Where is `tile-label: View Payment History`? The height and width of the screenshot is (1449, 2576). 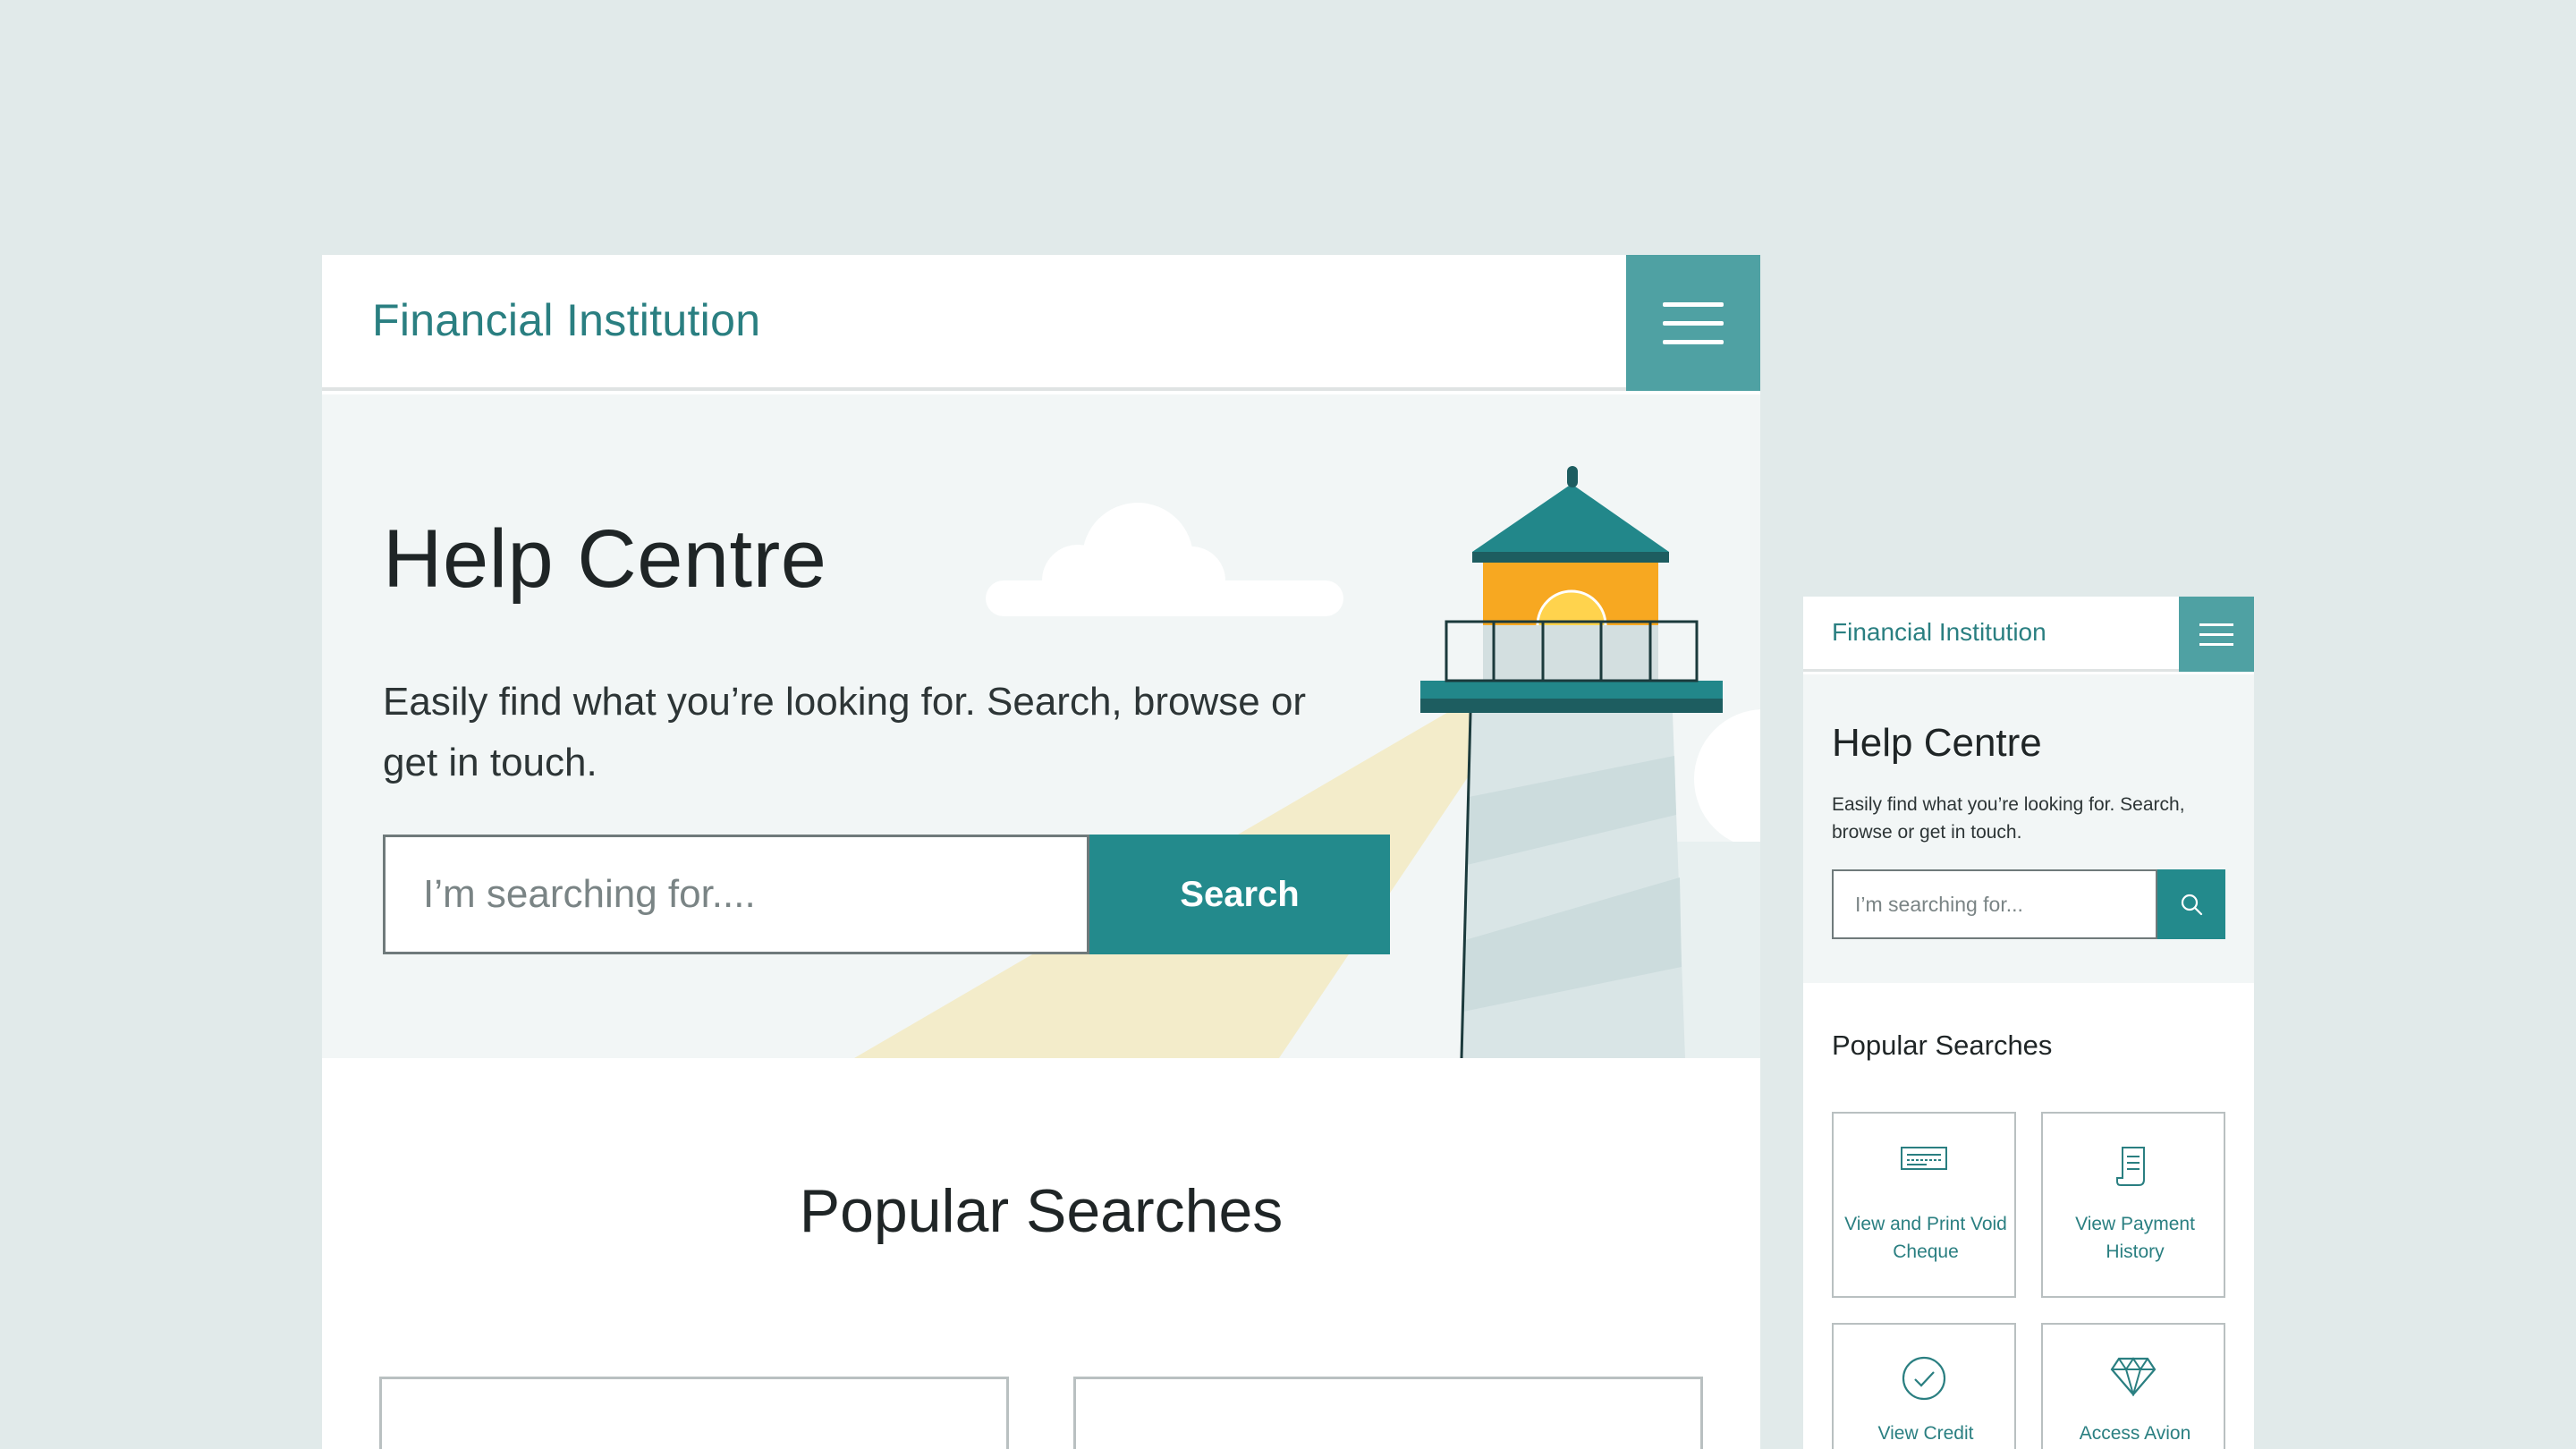 tile-label: View Payment History is located at coordinates (2135, 1238).